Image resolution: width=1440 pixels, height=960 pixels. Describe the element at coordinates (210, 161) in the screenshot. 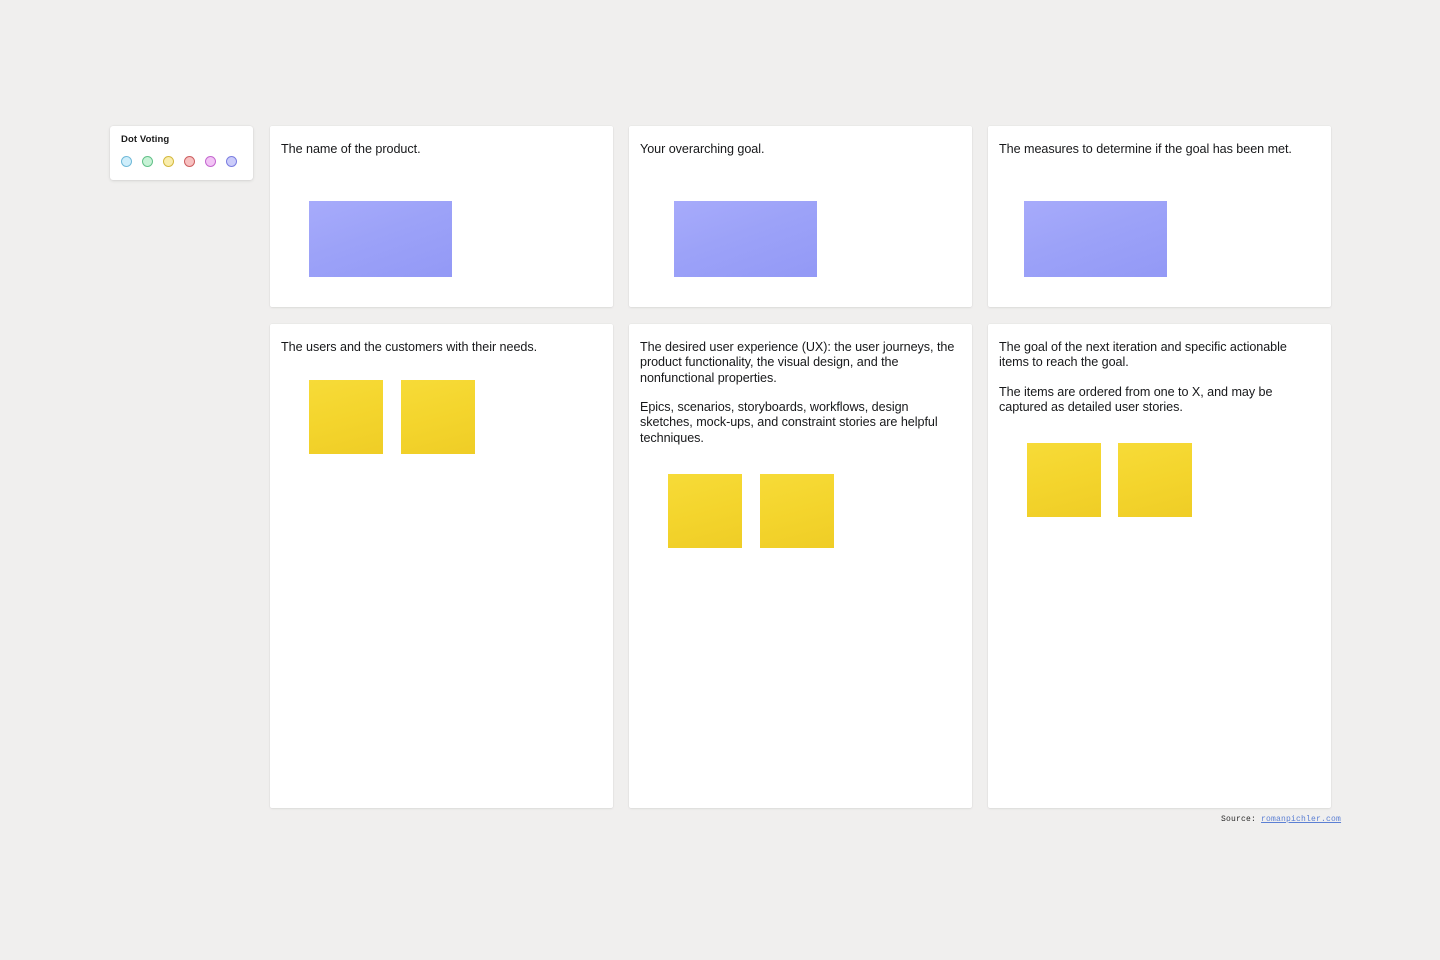

I see `dot-voting-color-pink` at that location.